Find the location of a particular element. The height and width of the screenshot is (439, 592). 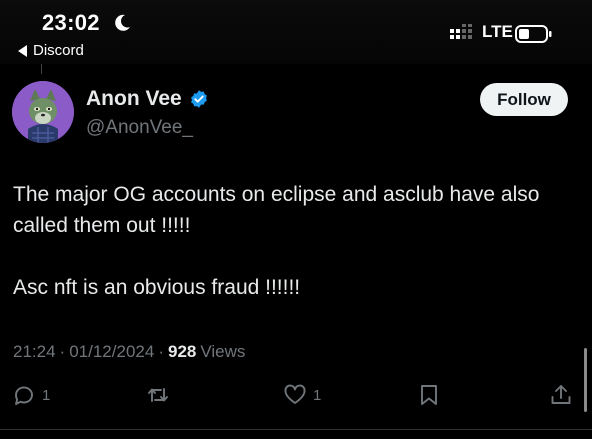

reply-count: 1 is located at coordinates (46, 395).